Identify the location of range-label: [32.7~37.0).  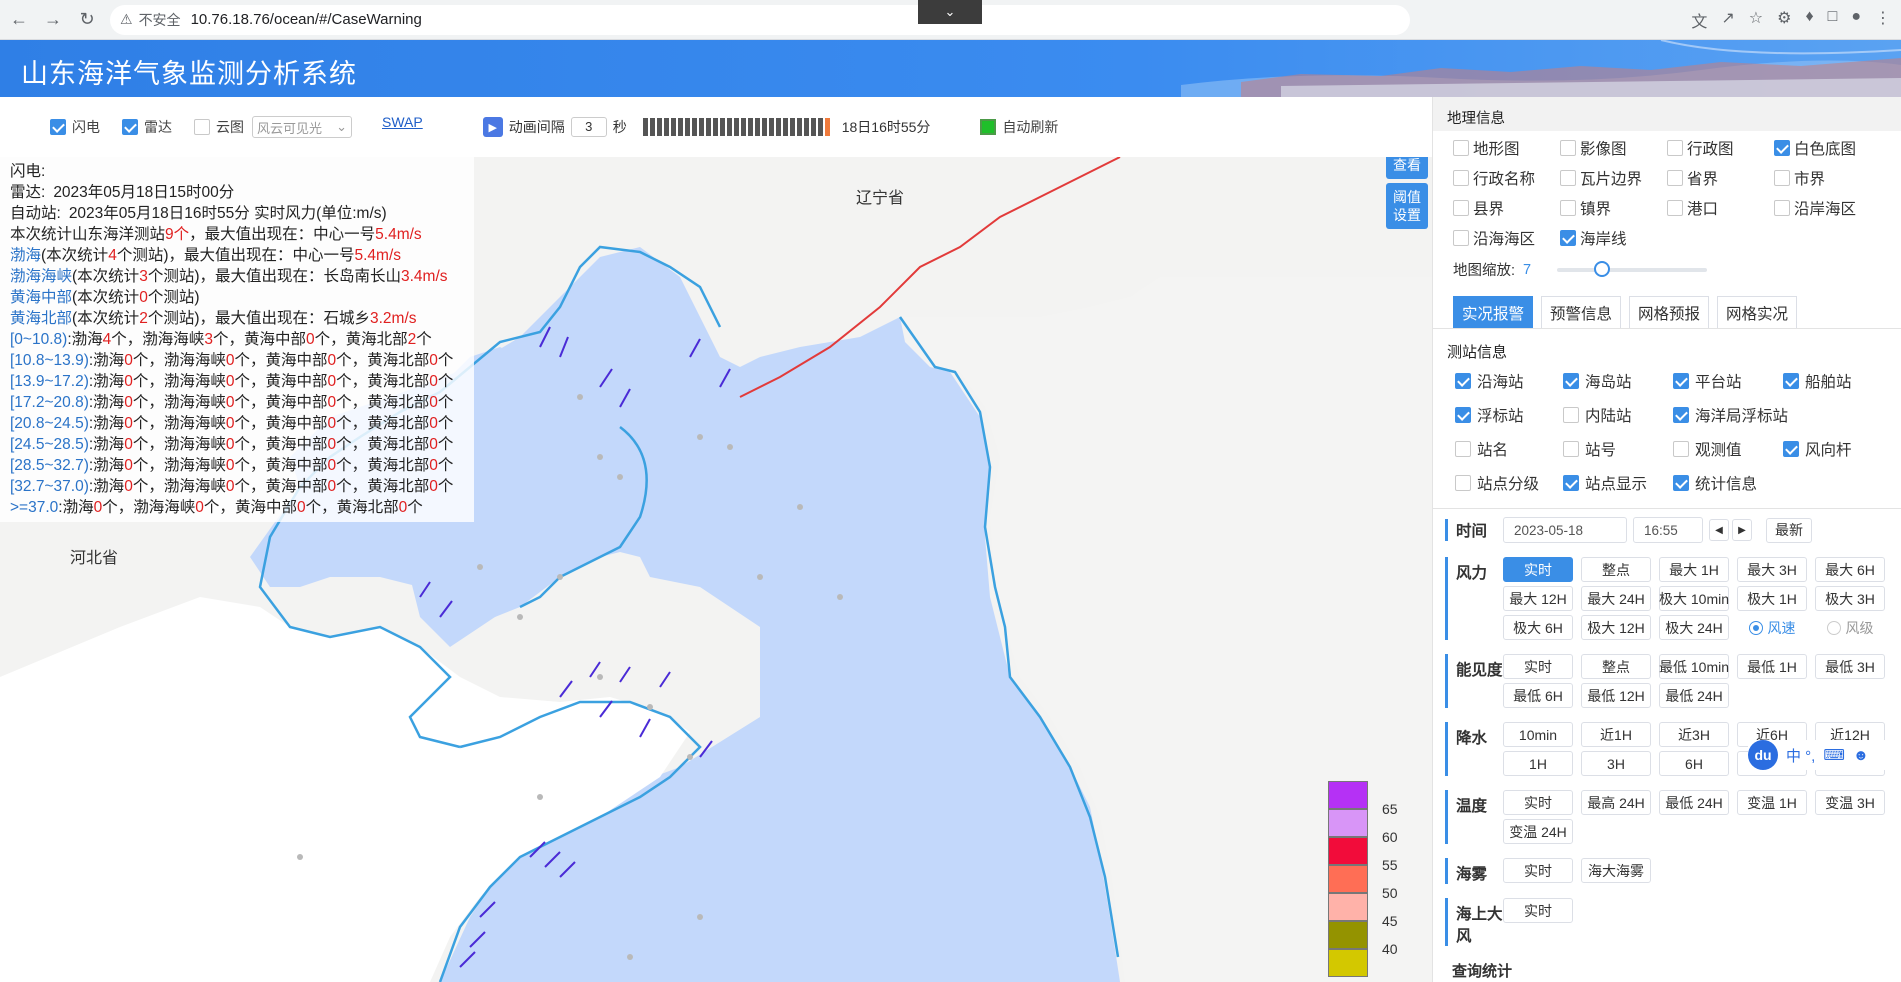
(49, 486).